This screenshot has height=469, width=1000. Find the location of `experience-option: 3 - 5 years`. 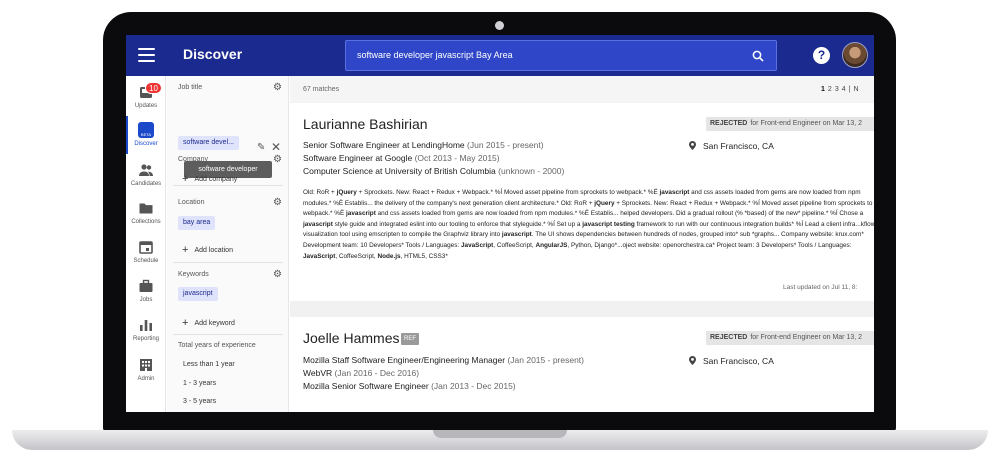

experience-option: 3 - 5 years is located at coordinates (199, 401).